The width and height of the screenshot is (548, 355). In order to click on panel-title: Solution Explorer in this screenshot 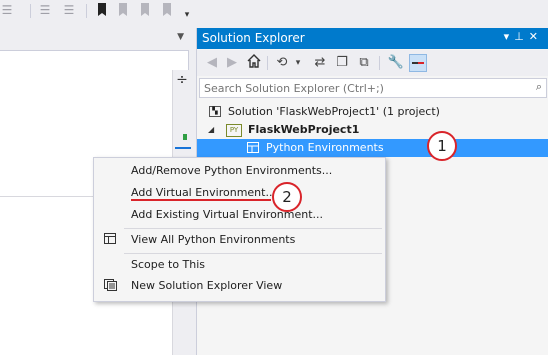, I will do `click(253, 38)`.